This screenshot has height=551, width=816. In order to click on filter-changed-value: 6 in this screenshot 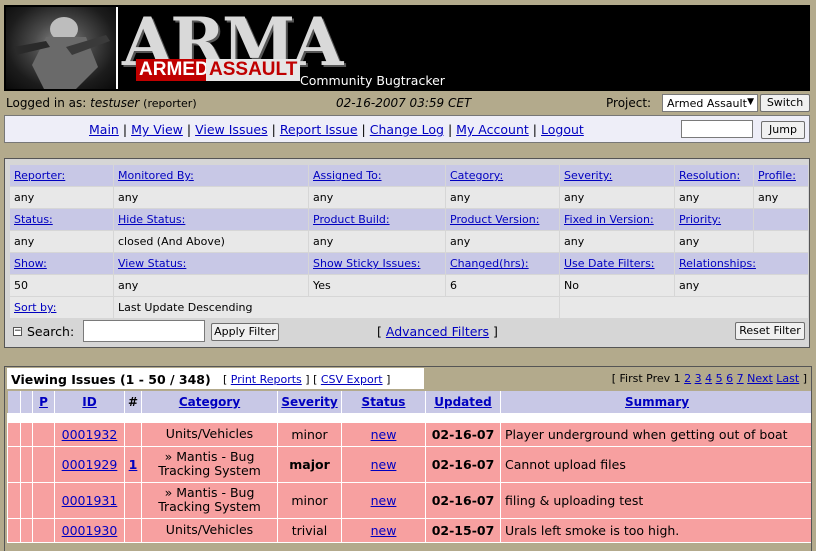, I will do `click(502, 285)`.